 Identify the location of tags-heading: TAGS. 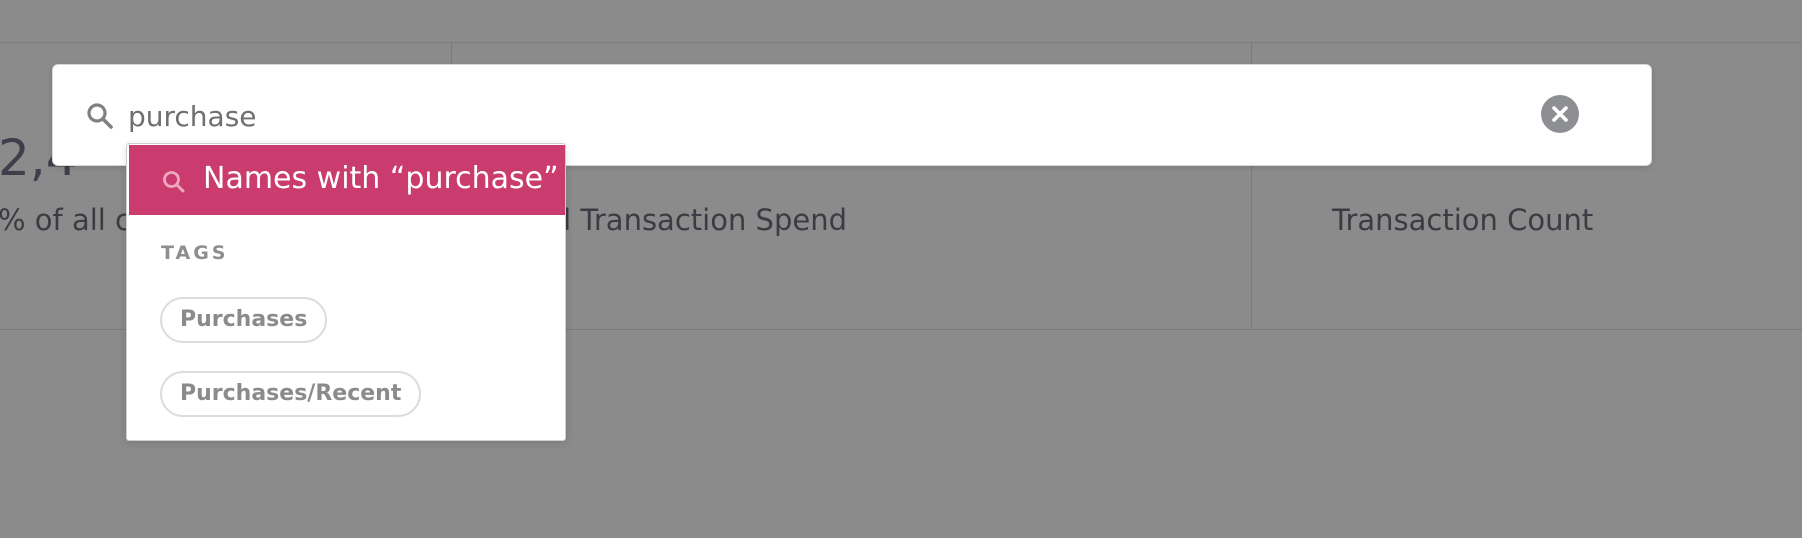
(195, 253).